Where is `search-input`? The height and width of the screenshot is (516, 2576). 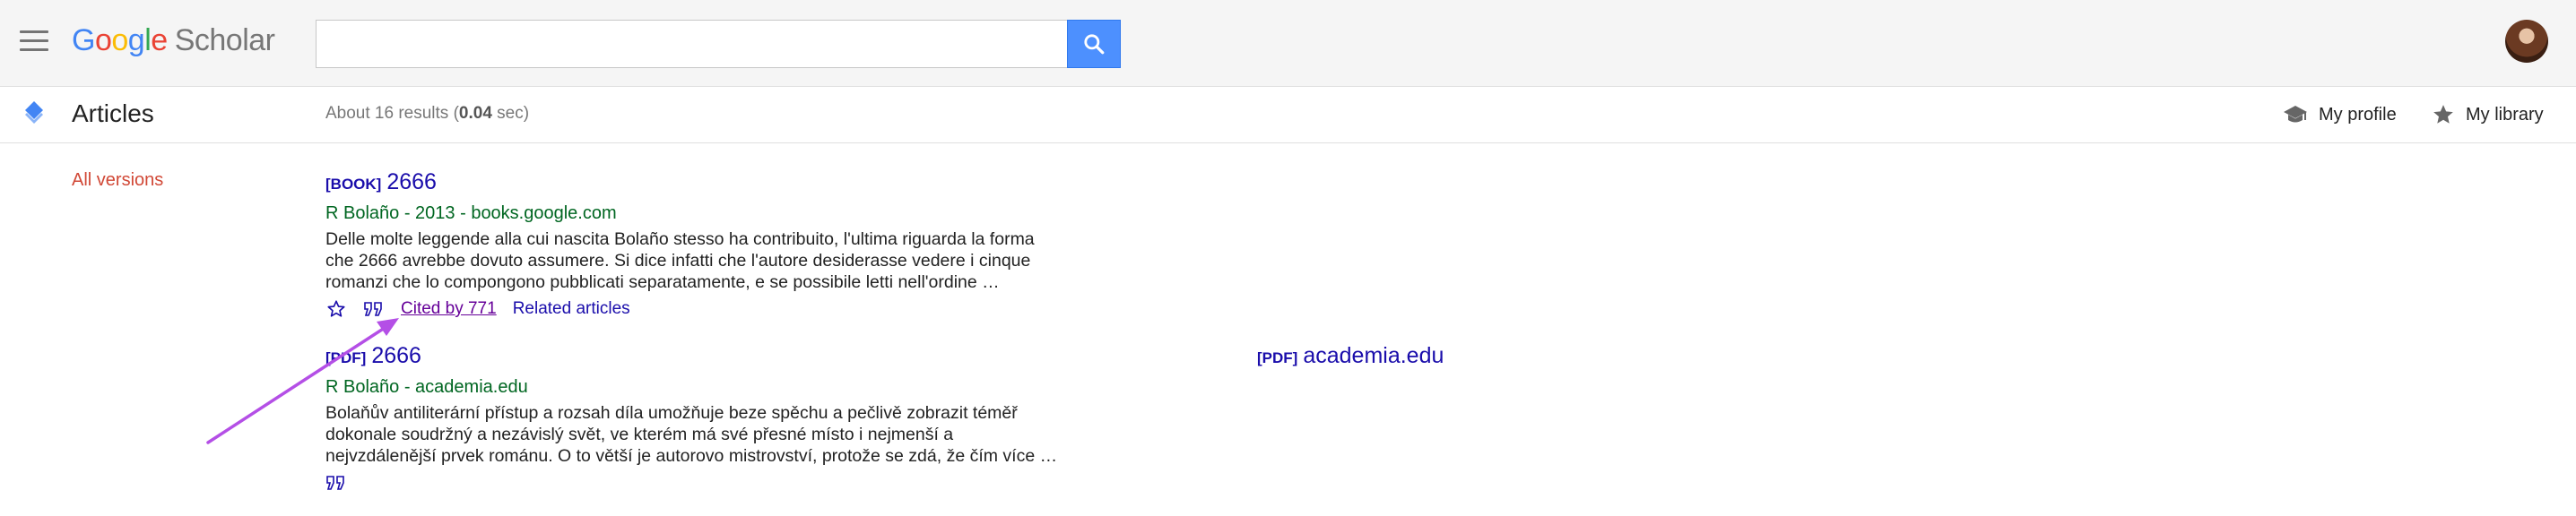
search-input is located at coordinates (691, 44).